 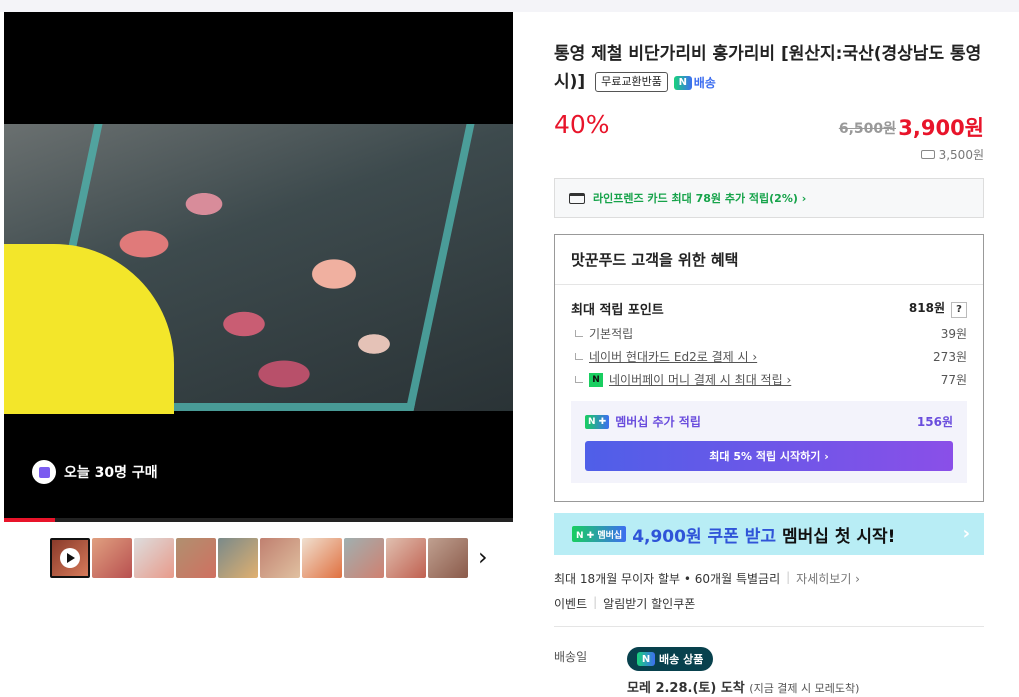 What do you see at coordinates (596, 379) in the screenshot?
I see `npay-icon: N` at bounding box center [596, 379].